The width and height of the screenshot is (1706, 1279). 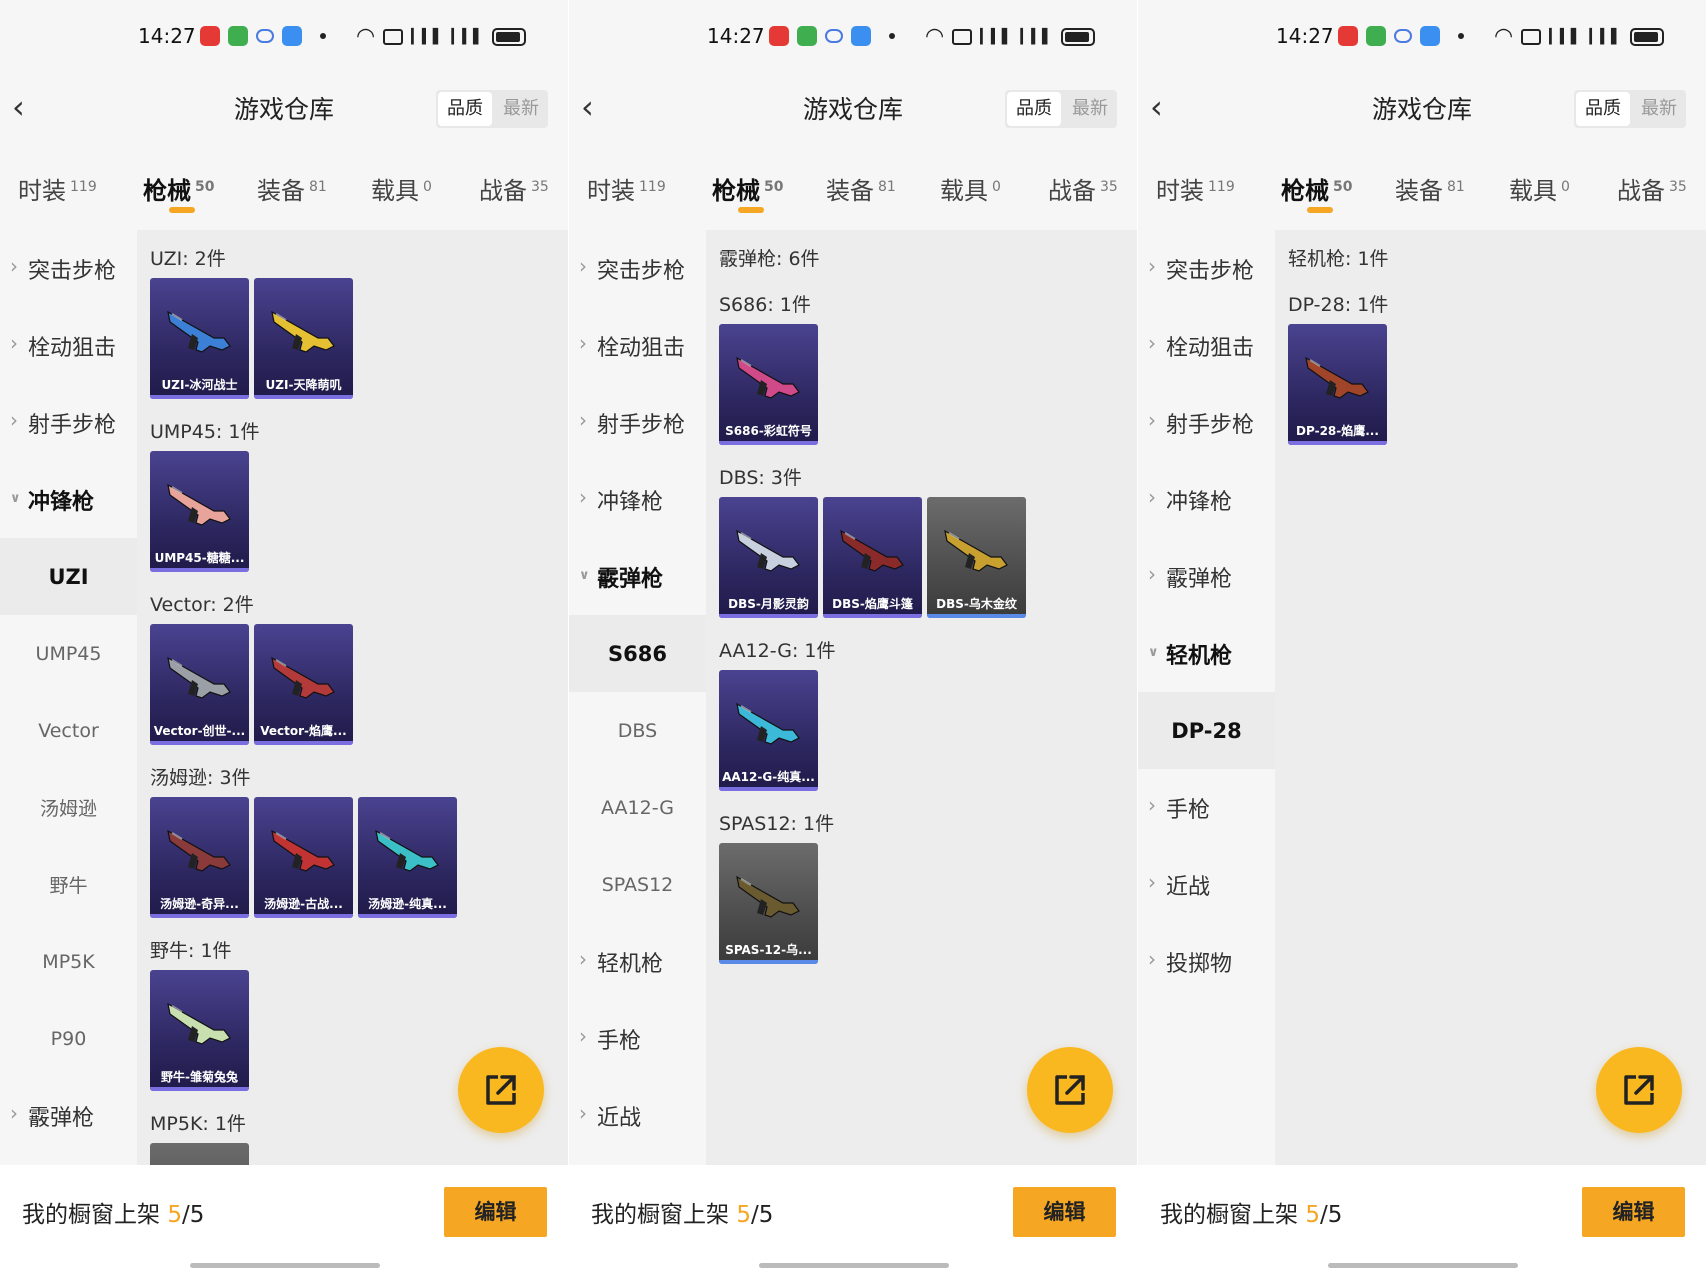 I want to click on sidebar-item-label: 突击步枪, so click(x=1210, y=271).